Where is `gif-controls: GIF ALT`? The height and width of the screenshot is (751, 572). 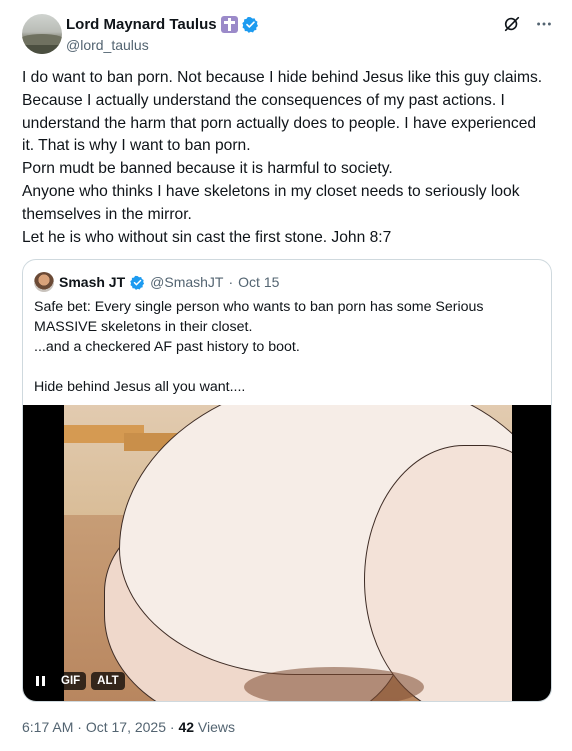 gif-controls: GIF ALT is located at coordinates (77, 681).